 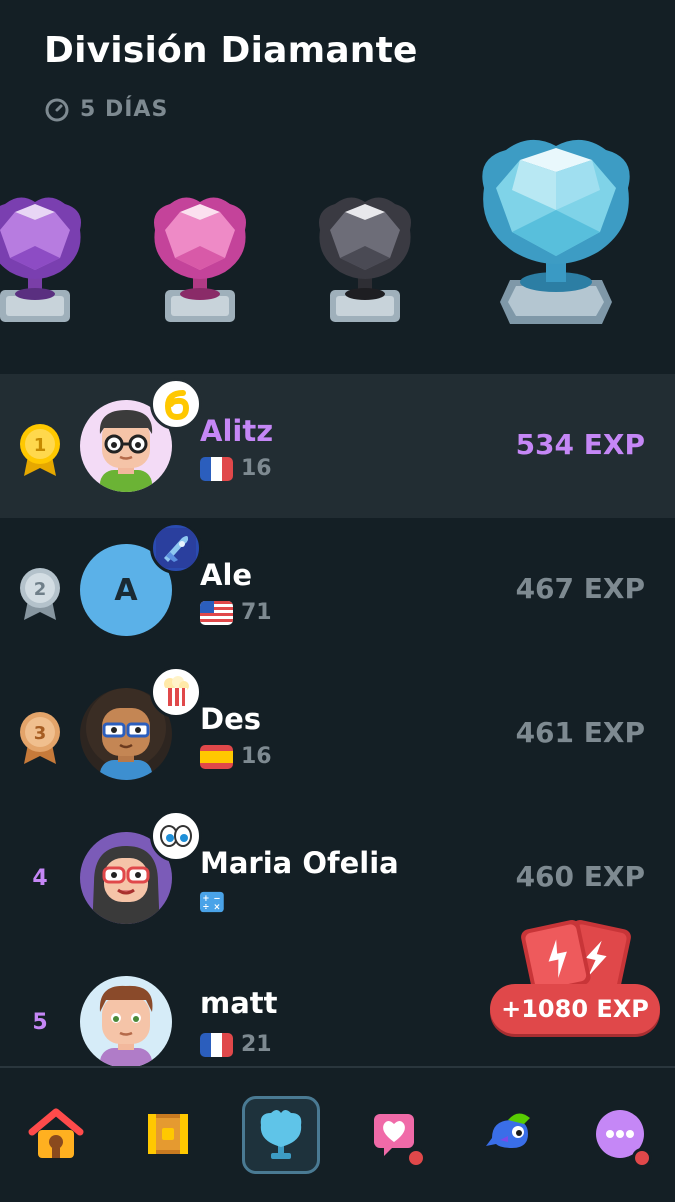 I want to click on avatar, so click(x=126, y=1021).